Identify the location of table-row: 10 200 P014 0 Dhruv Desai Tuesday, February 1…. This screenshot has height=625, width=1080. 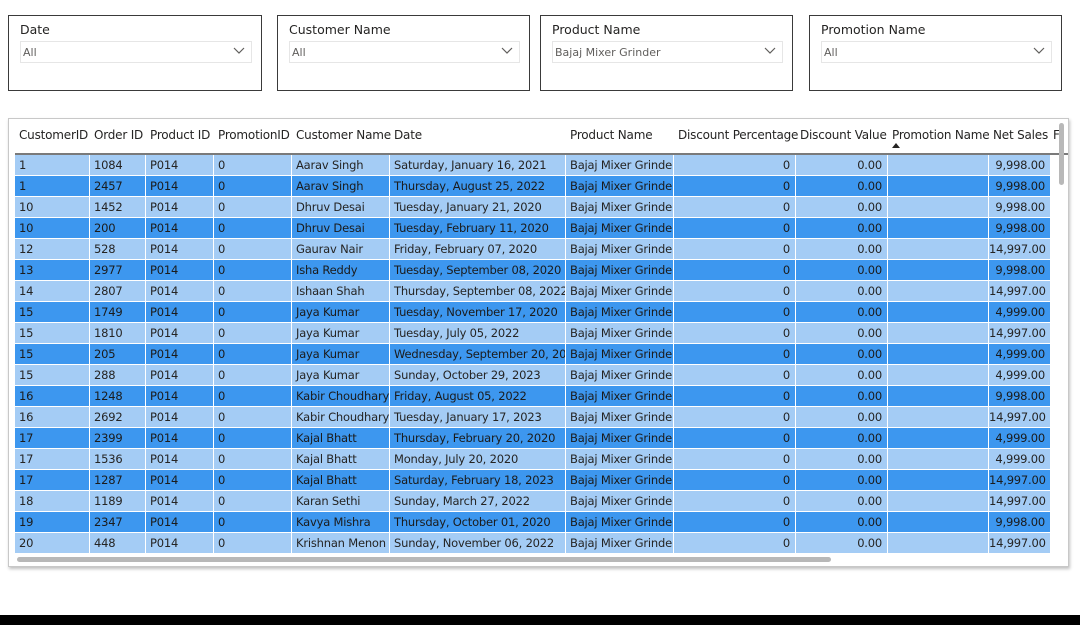
(533, 228).